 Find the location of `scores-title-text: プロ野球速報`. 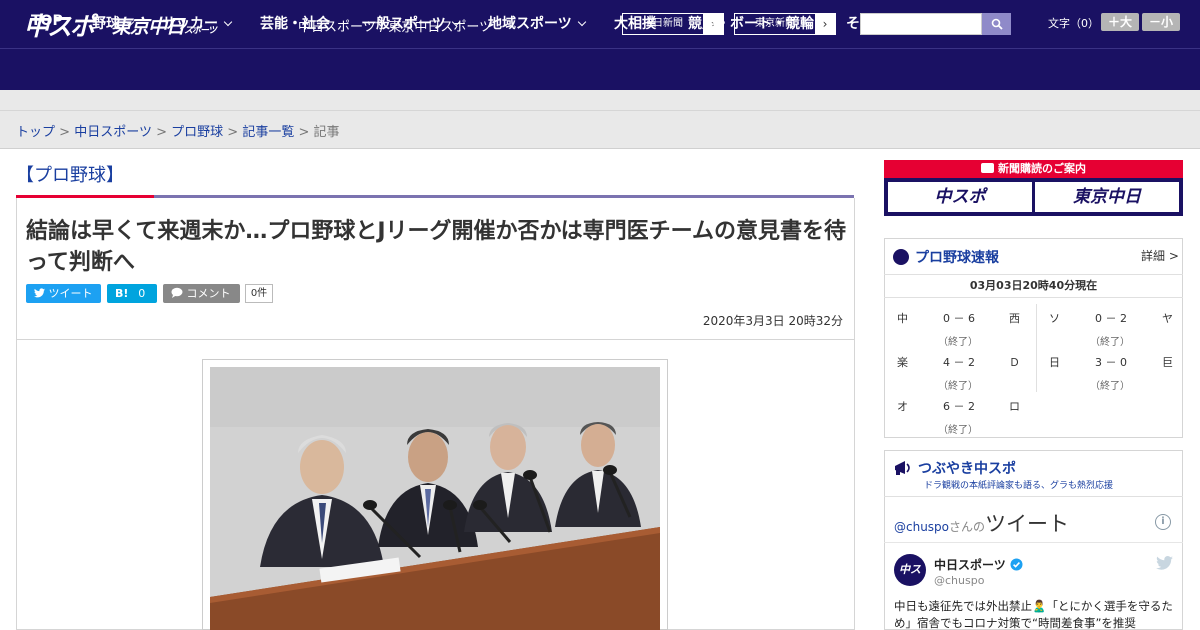

scores-title-text: プロ野球速報 is located at coordinates (957, 258).